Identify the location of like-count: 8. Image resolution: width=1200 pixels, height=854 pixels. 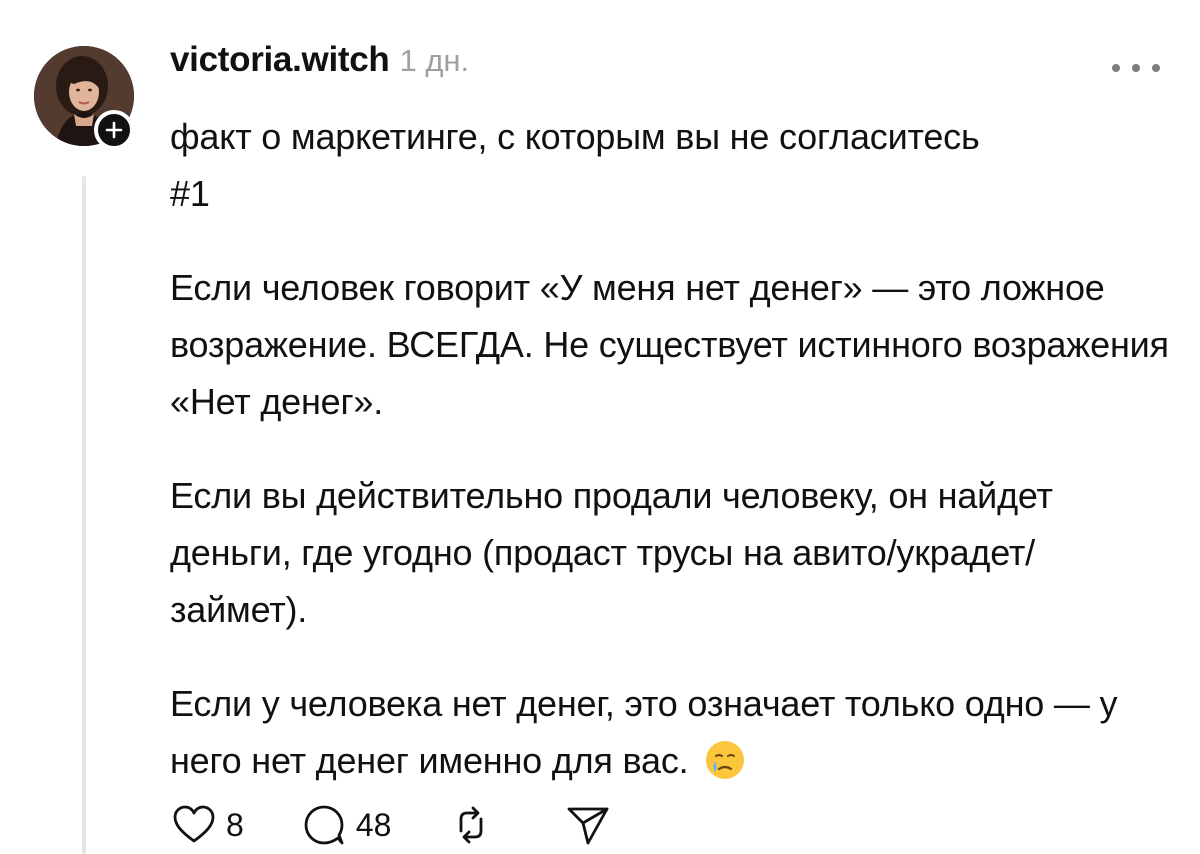
(235, 824).